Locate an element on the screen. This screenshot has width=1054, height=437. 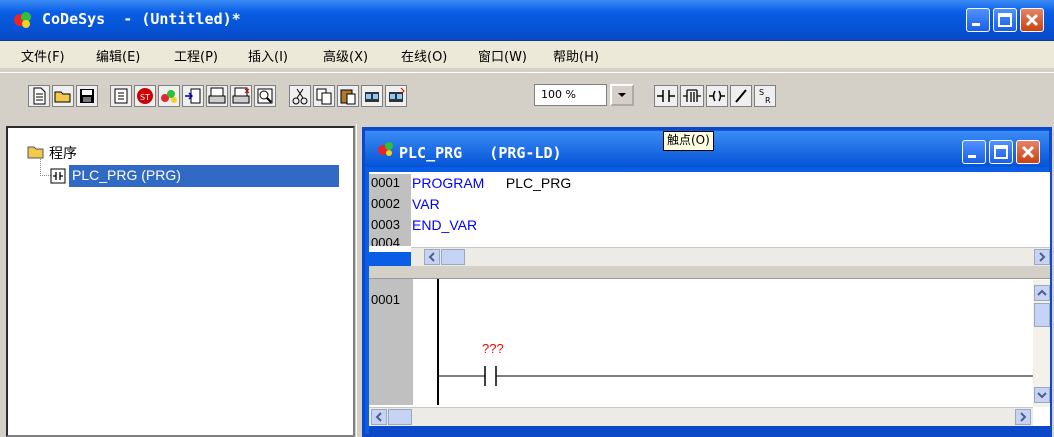
menu-bar is located at coordinates (527, 54).